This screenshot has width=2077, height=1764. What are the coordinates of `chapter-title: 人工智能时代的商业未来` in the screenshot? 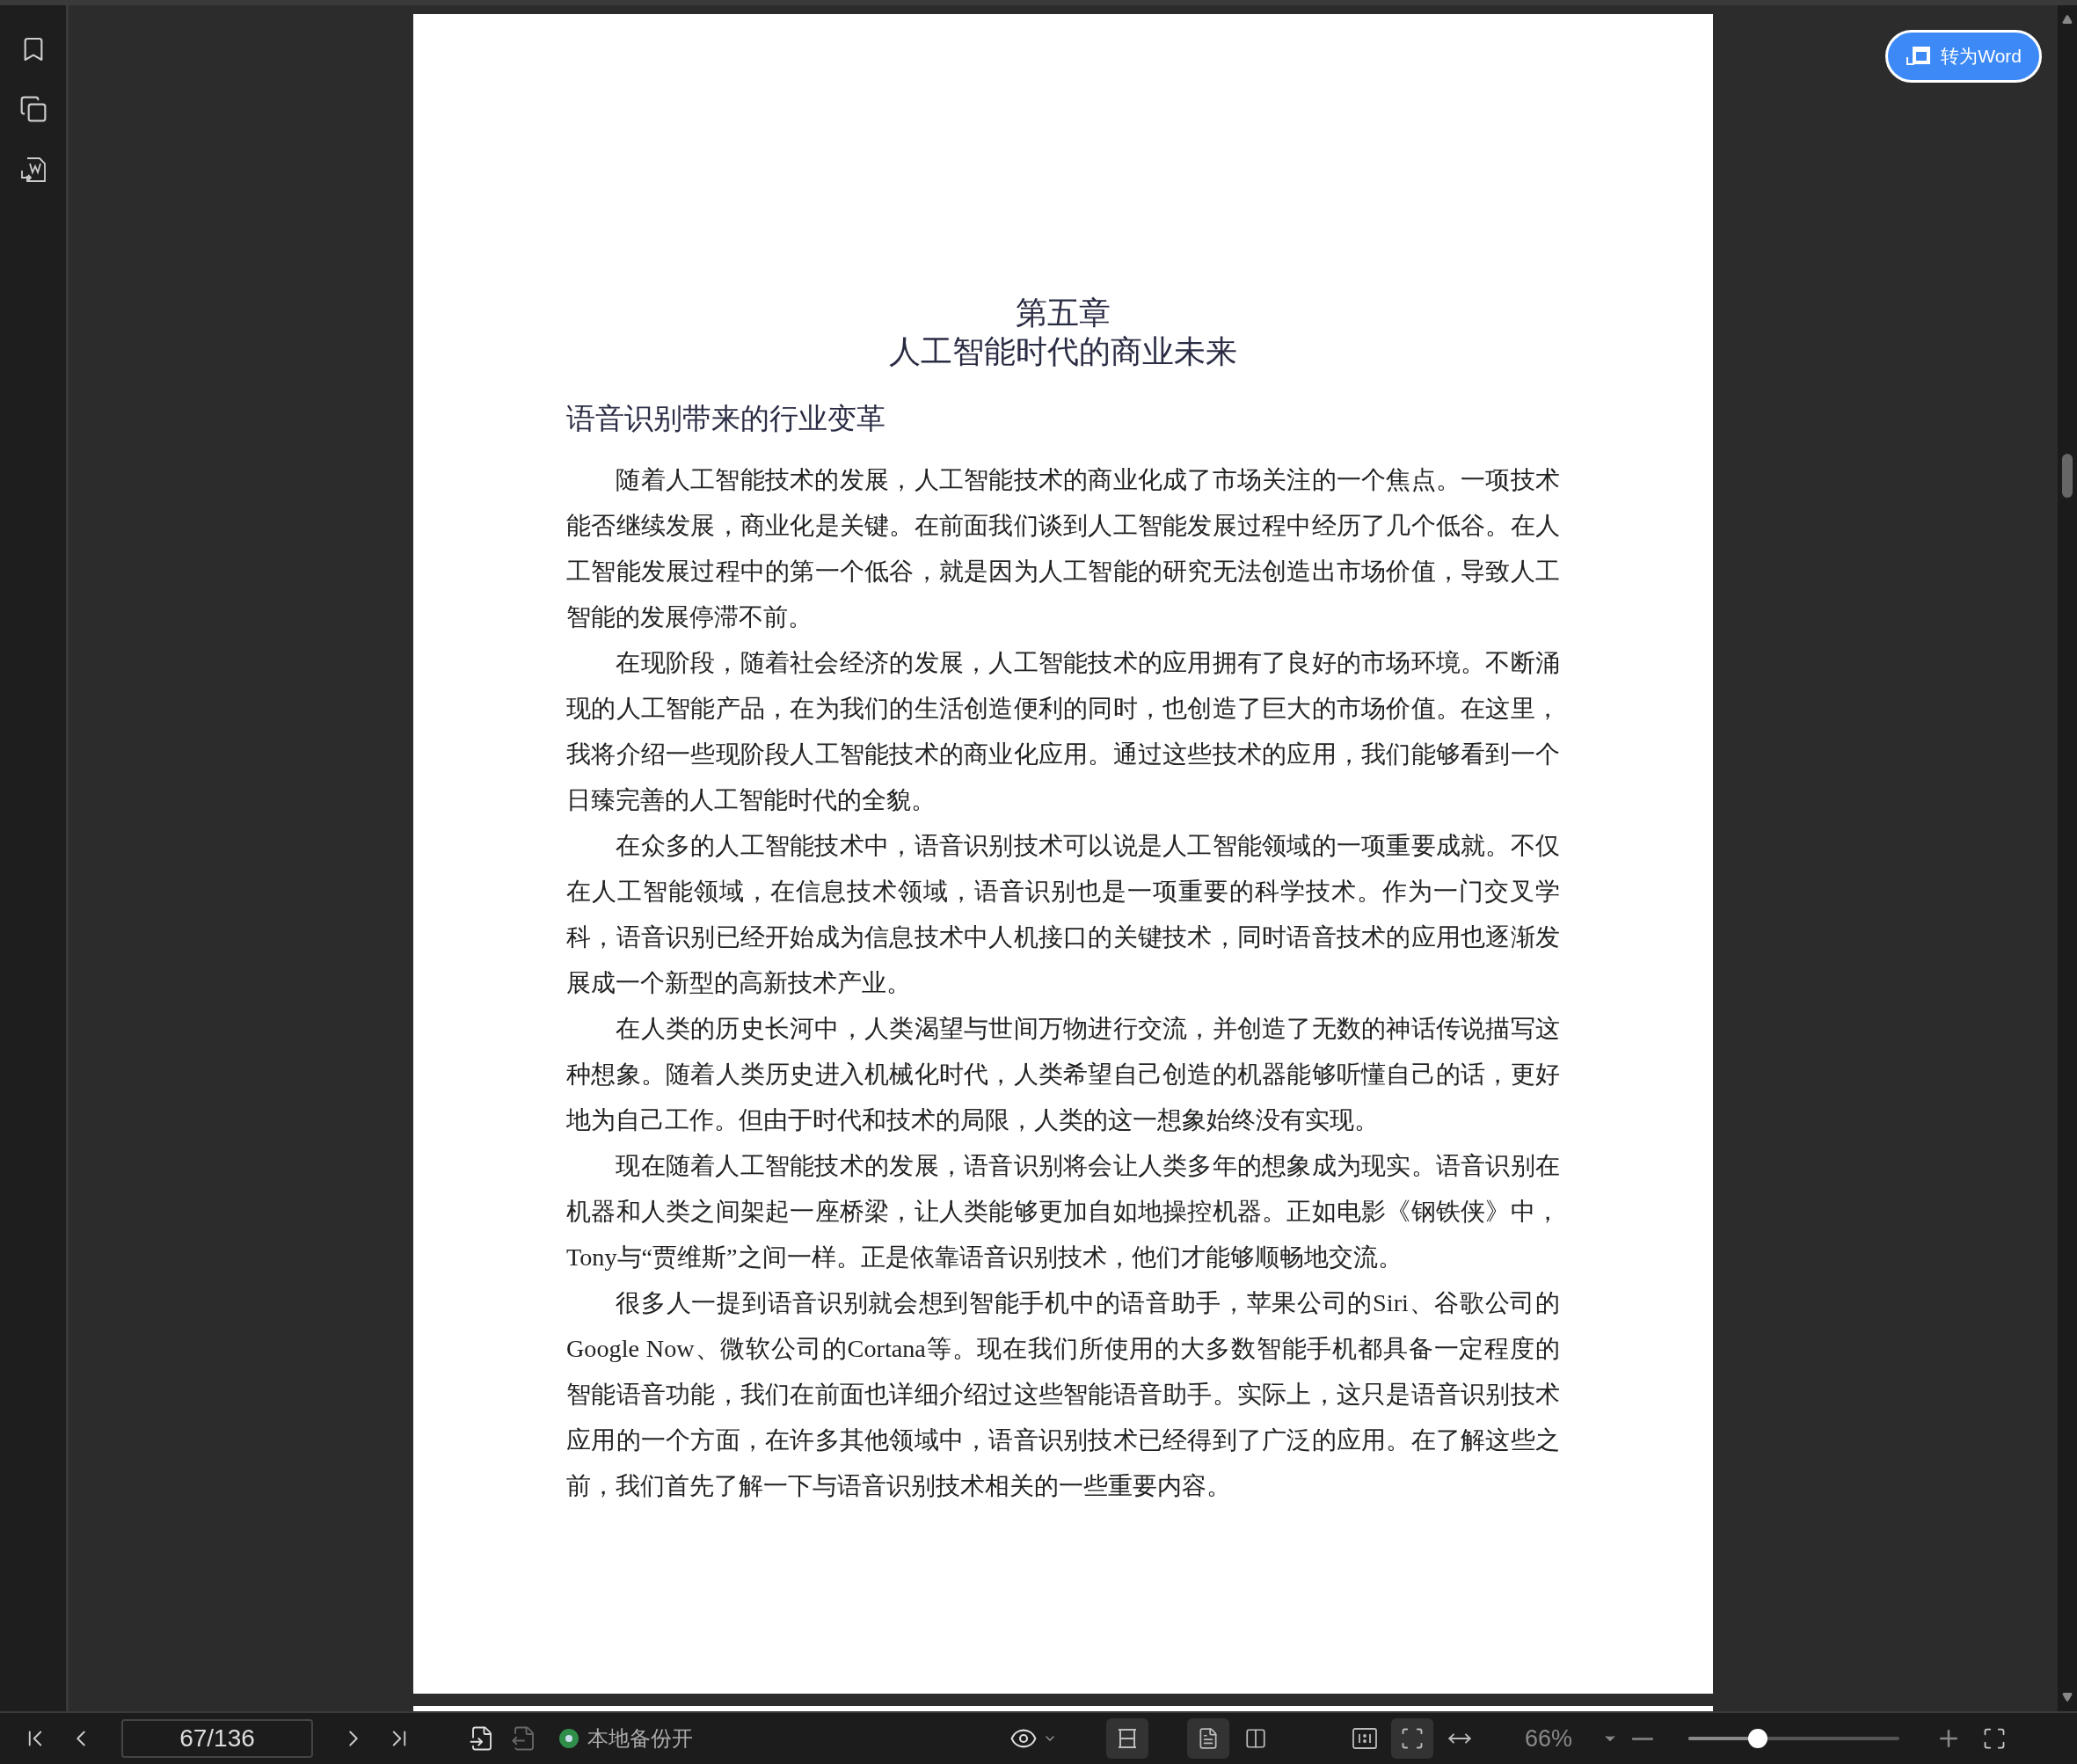 It's located at (1063, 352).